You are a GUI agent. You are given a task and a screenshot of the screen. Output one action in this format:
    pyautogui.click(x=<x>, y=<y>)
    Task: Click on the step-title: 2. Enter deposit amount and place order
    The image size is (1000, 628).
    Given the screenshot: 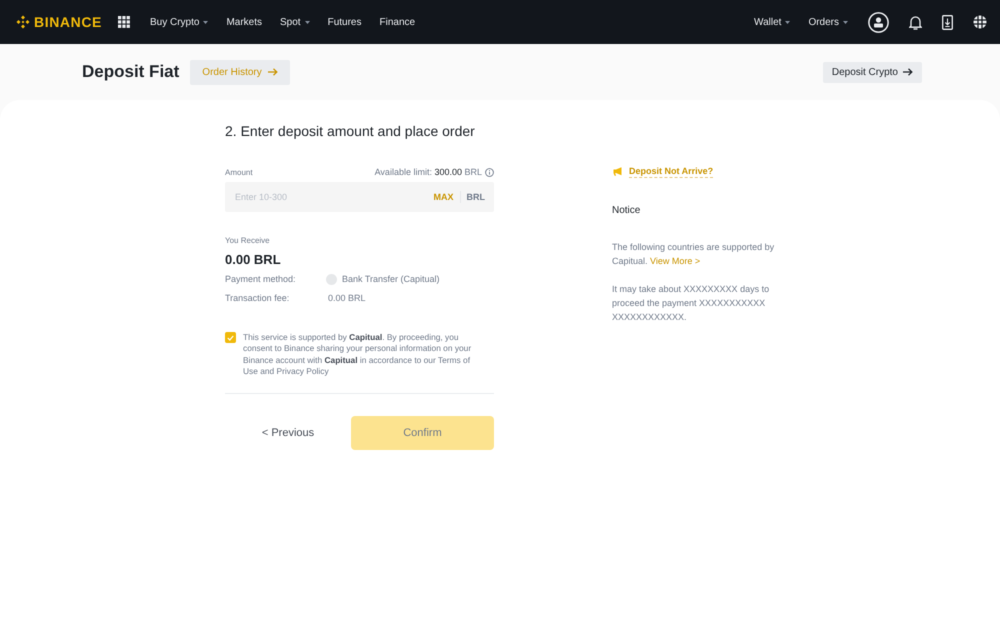 What is the action you would take?
    pyautogui.click(x=350, y=131)
    